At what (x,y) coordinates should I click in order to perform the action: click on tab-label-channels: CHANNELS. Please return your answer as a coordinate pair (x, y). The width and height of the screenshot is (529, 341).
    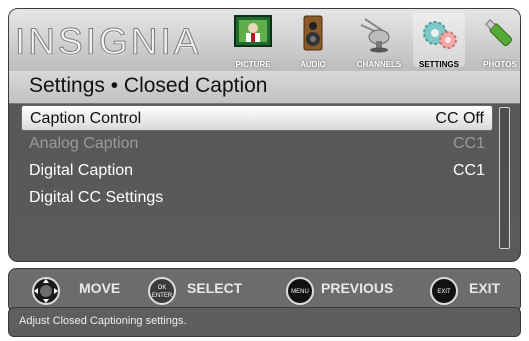
    Looking at the image, I should click on (379, 64).